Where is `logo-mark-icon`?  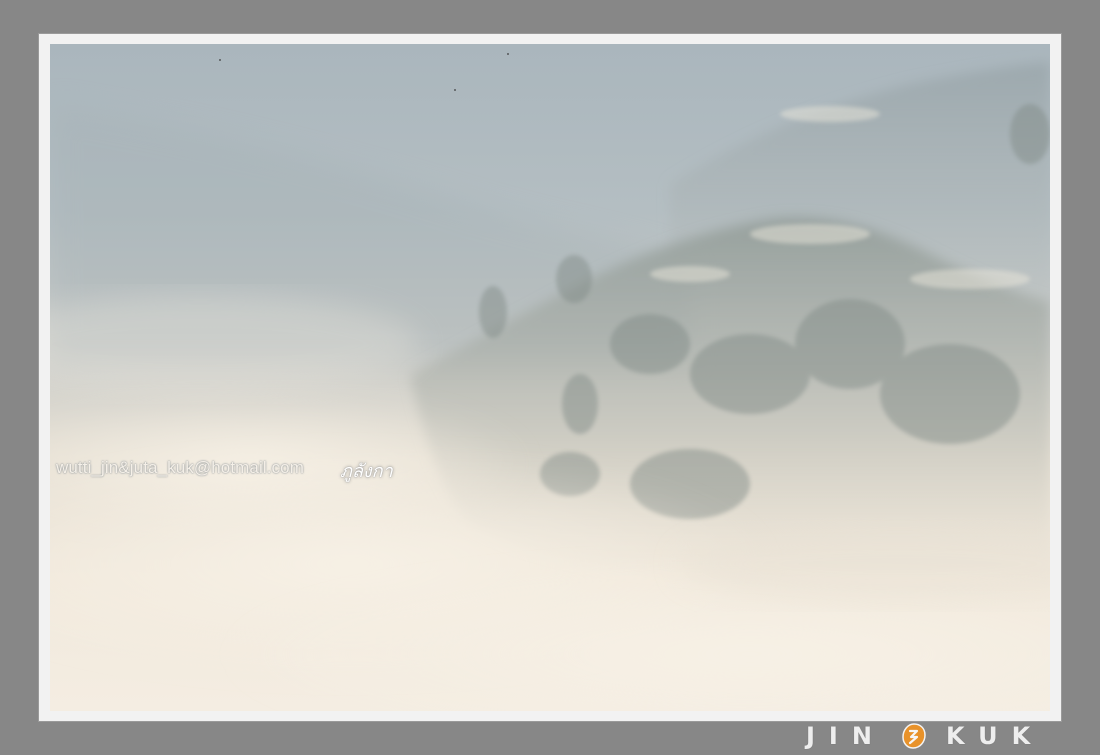
logo-mark-icon is located at coordinates (914, 736).